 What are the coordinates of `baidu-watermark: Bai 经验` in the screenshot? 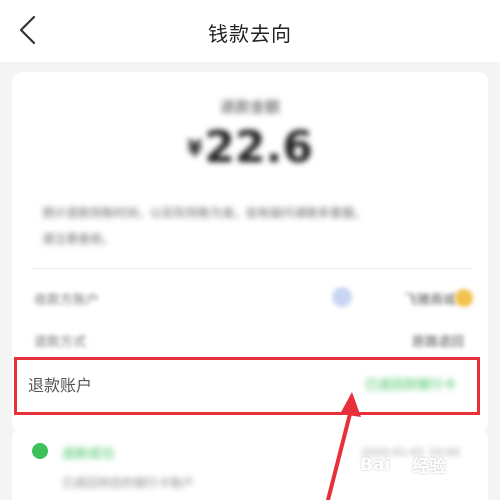 It's located at (403, 465).